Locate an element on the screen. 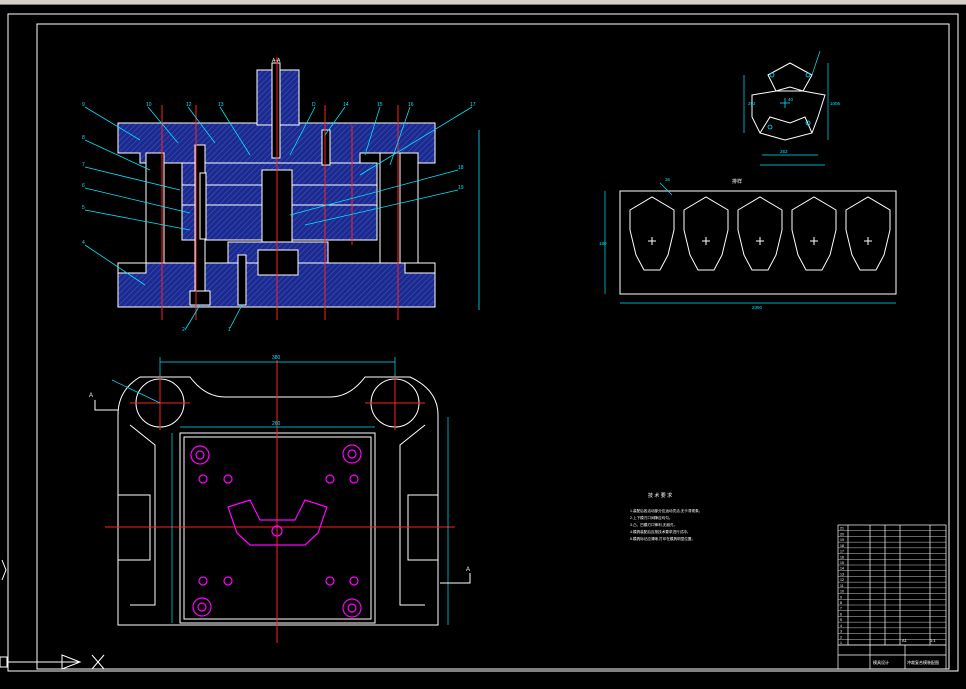 The width and height of the screenshot is (966, 689). title-block-row-number: 20 is located at coordinates (842, 534).